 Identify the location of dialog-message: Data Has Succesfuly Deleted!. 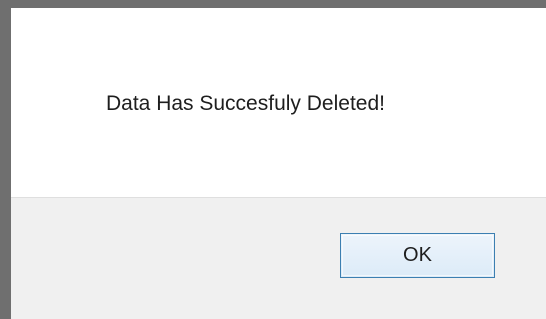
(245, 103).